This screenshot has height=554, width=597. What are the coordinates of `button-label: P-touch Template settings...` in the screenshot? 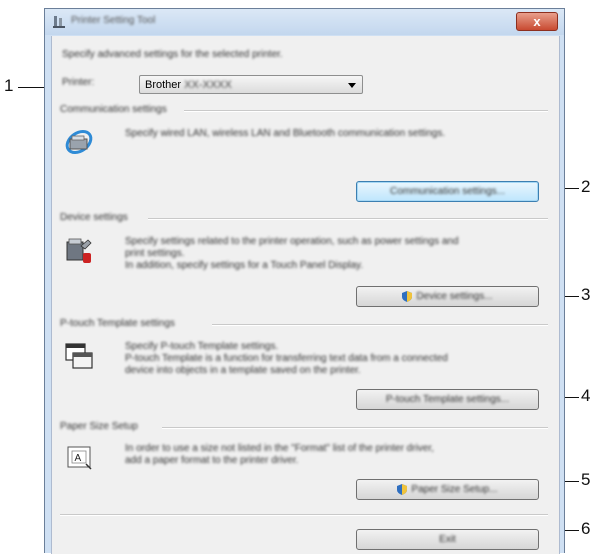 It's located at (447, 399).